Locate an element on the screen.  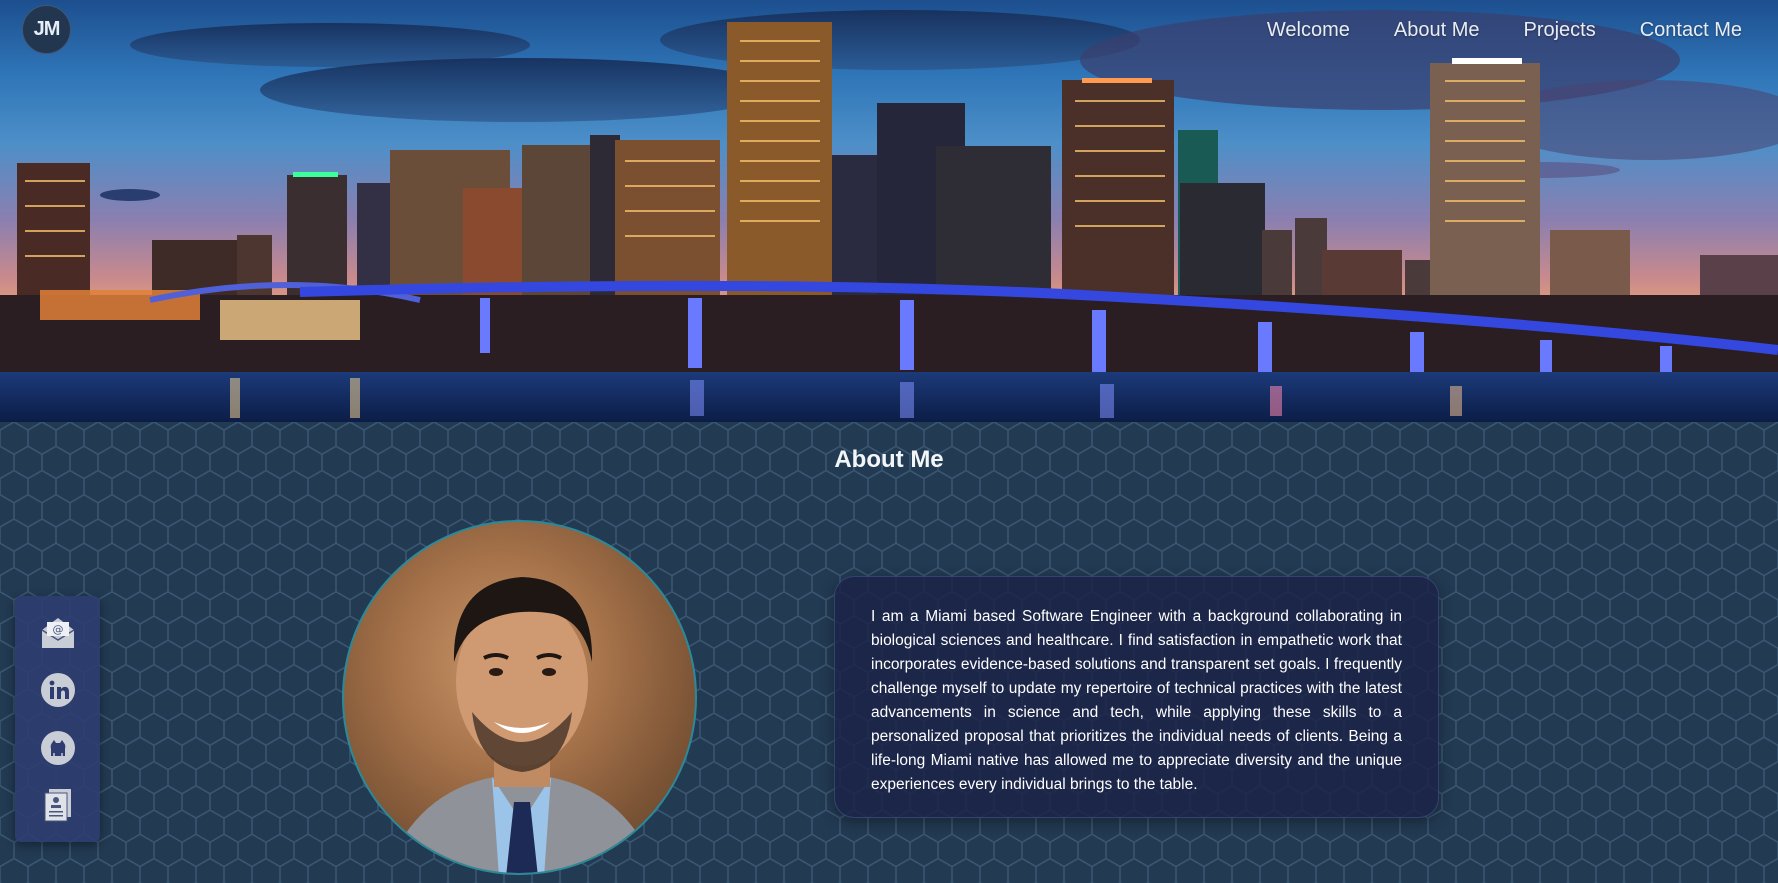
site-logo: JM is located at coordinates (46, 29).